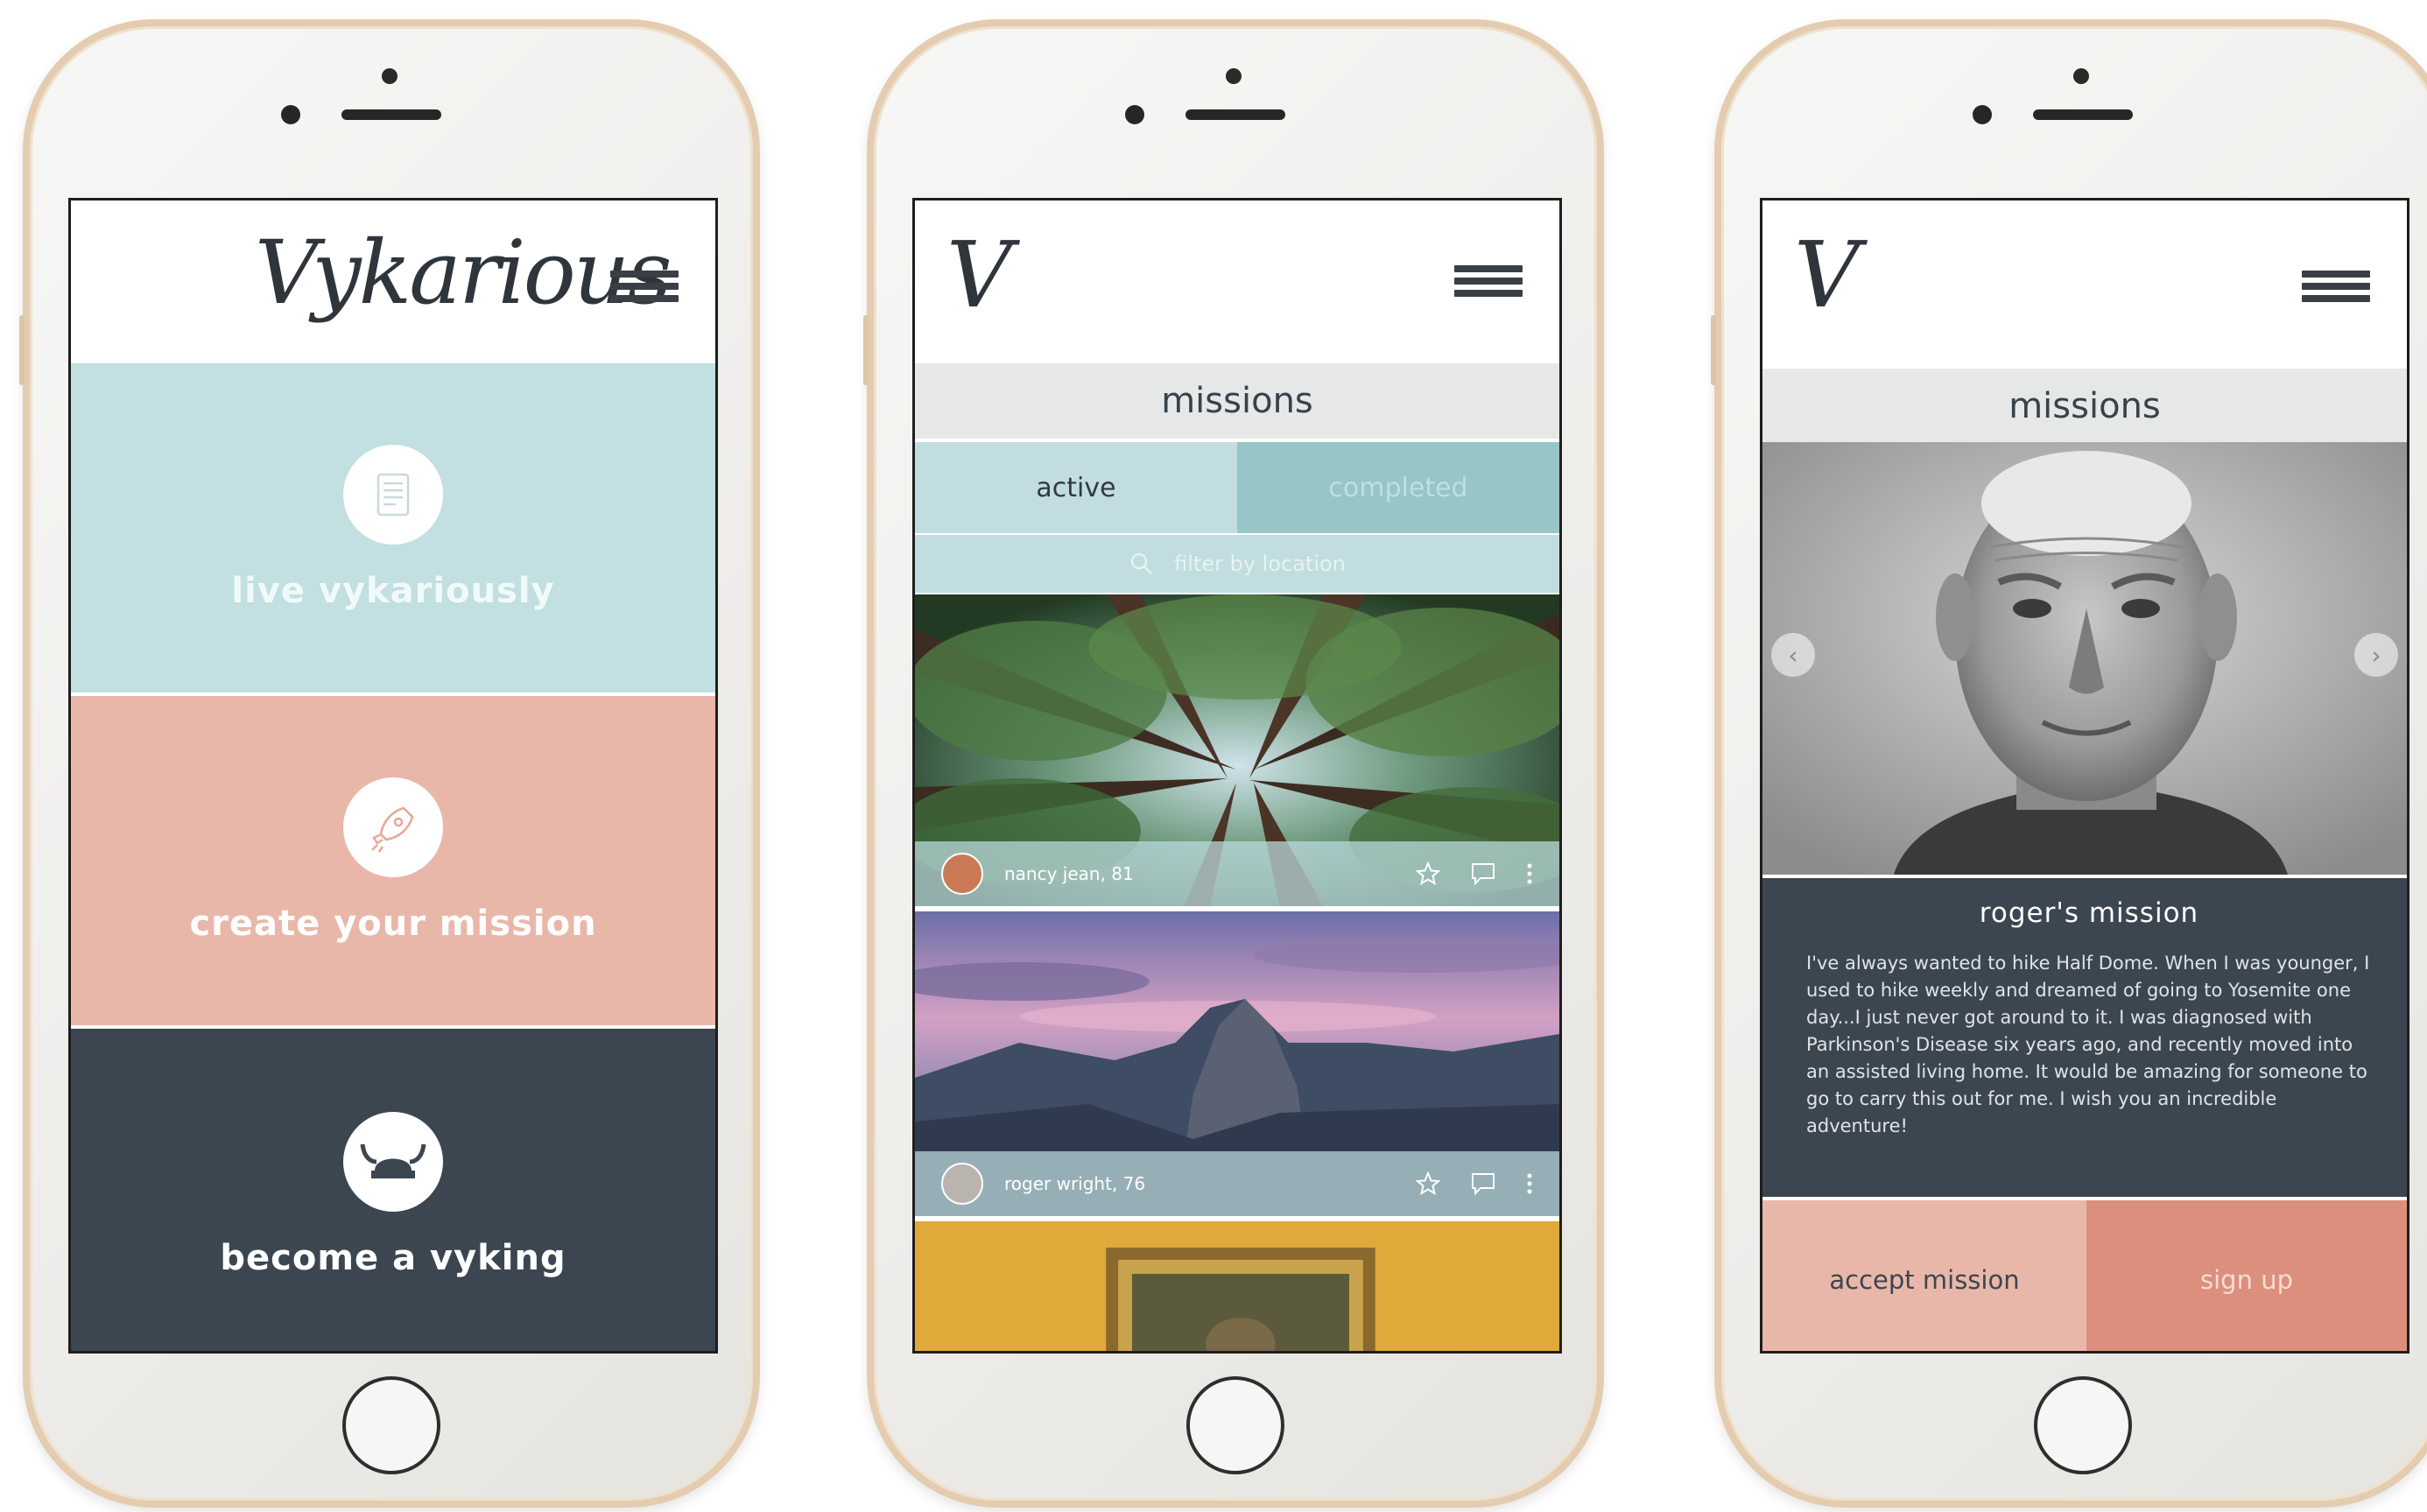 The image size is (2427, 1512). I want to click on accept-mission-button: accept mission, so click(1924, 1275).